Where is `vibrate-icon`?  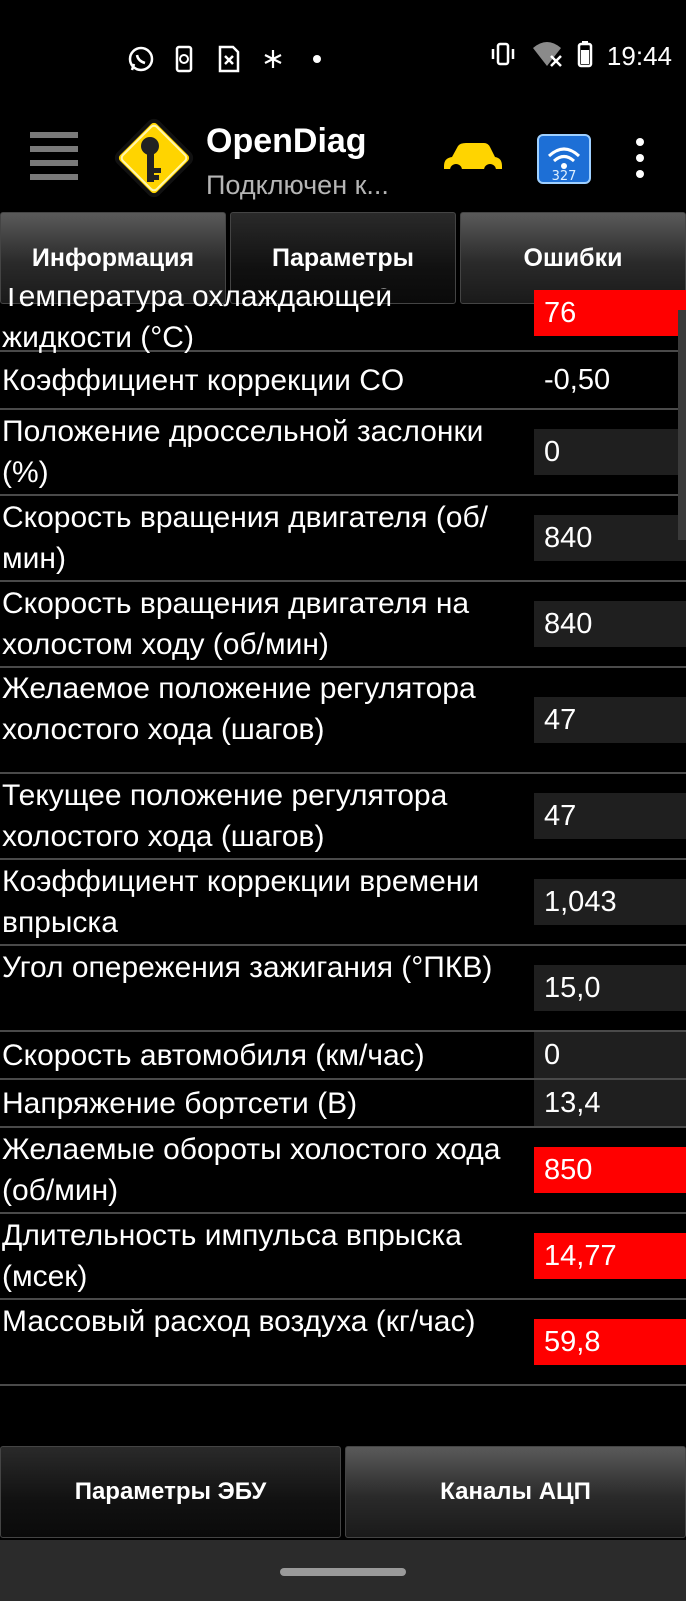
vibrate-icon is located at coordinates (503, 56).